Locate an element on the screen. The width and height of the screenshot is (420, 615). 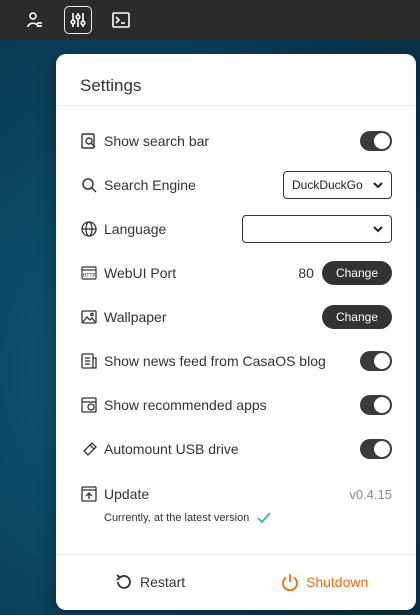
wallpaper-row: Wallpaper Change is located at coordinates (236, 317).